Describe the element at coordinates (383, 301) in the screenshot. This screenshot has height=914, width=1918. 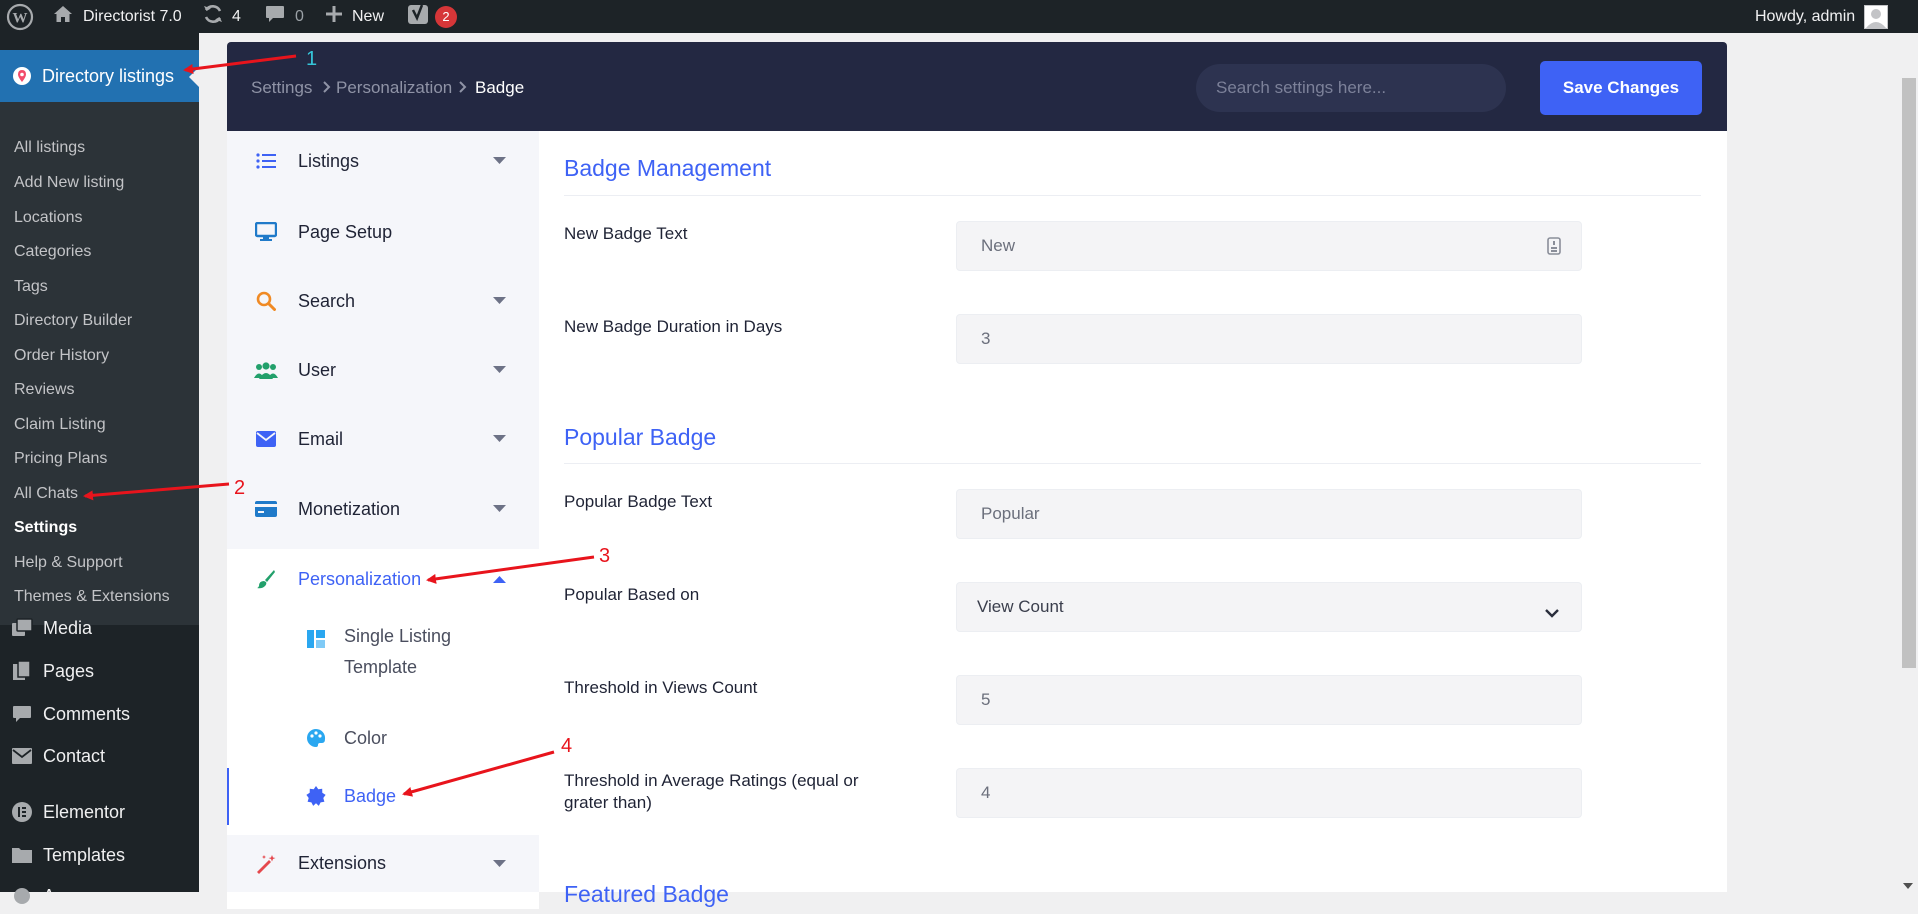
I see `nav-search: Search` at that location.